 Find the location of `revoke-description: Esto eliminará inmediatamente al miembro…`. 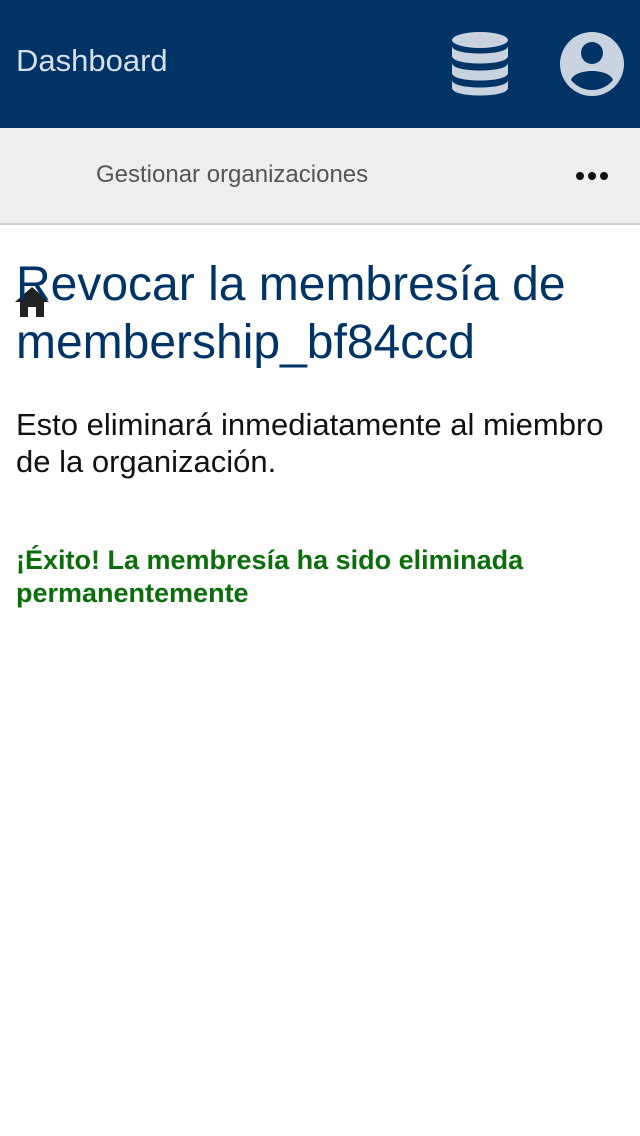

revoke-description: Esto eliminará inmediatamente al miembro… is located at coordinates (310, 443).